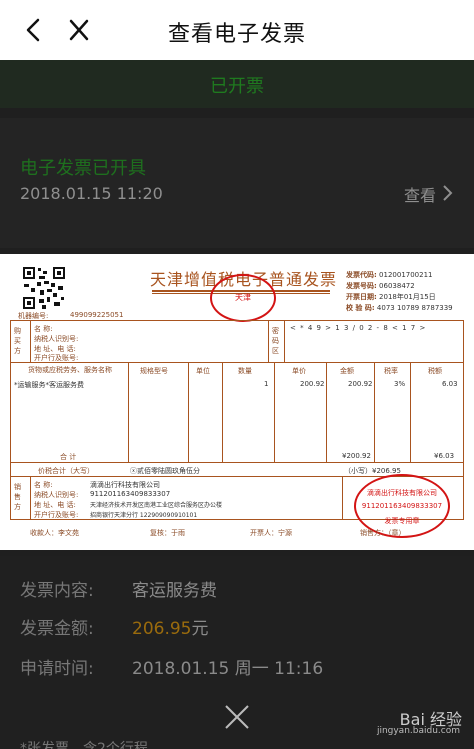 Image resolution: width=474 pixels, height=749 pixels. Describe the element at coordinates (17, 341) in the screenshot. I see `buyer-side-label: 购买方` at that location.